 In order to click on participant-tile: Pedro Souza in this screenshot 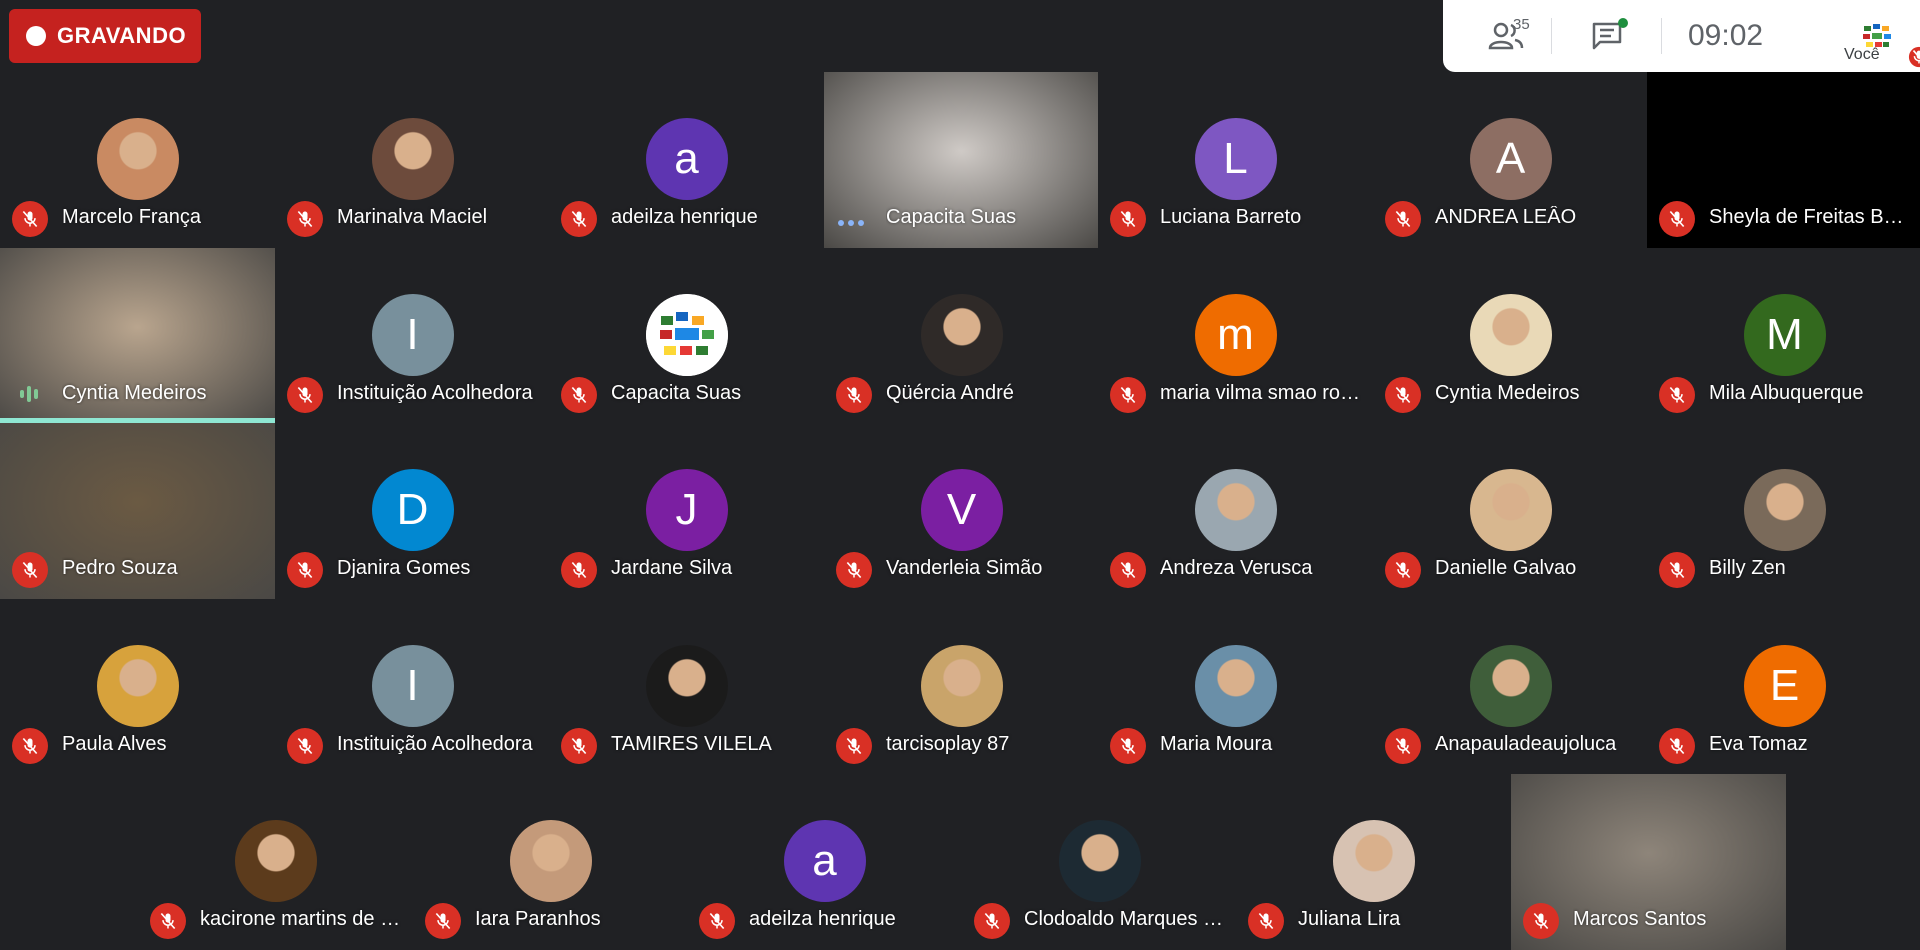, I will do `click(137, 511)`.